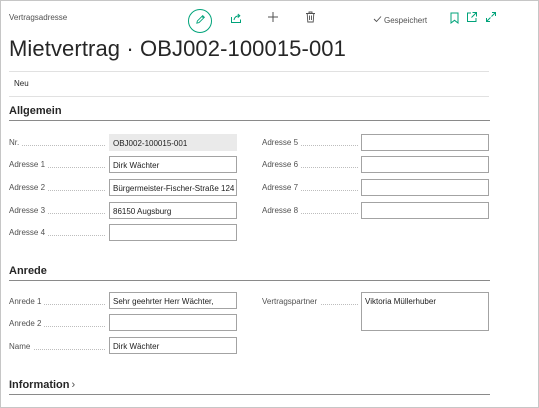 This screenshot has height=408, width=539. I want to click on new-button, so click(273, 19).